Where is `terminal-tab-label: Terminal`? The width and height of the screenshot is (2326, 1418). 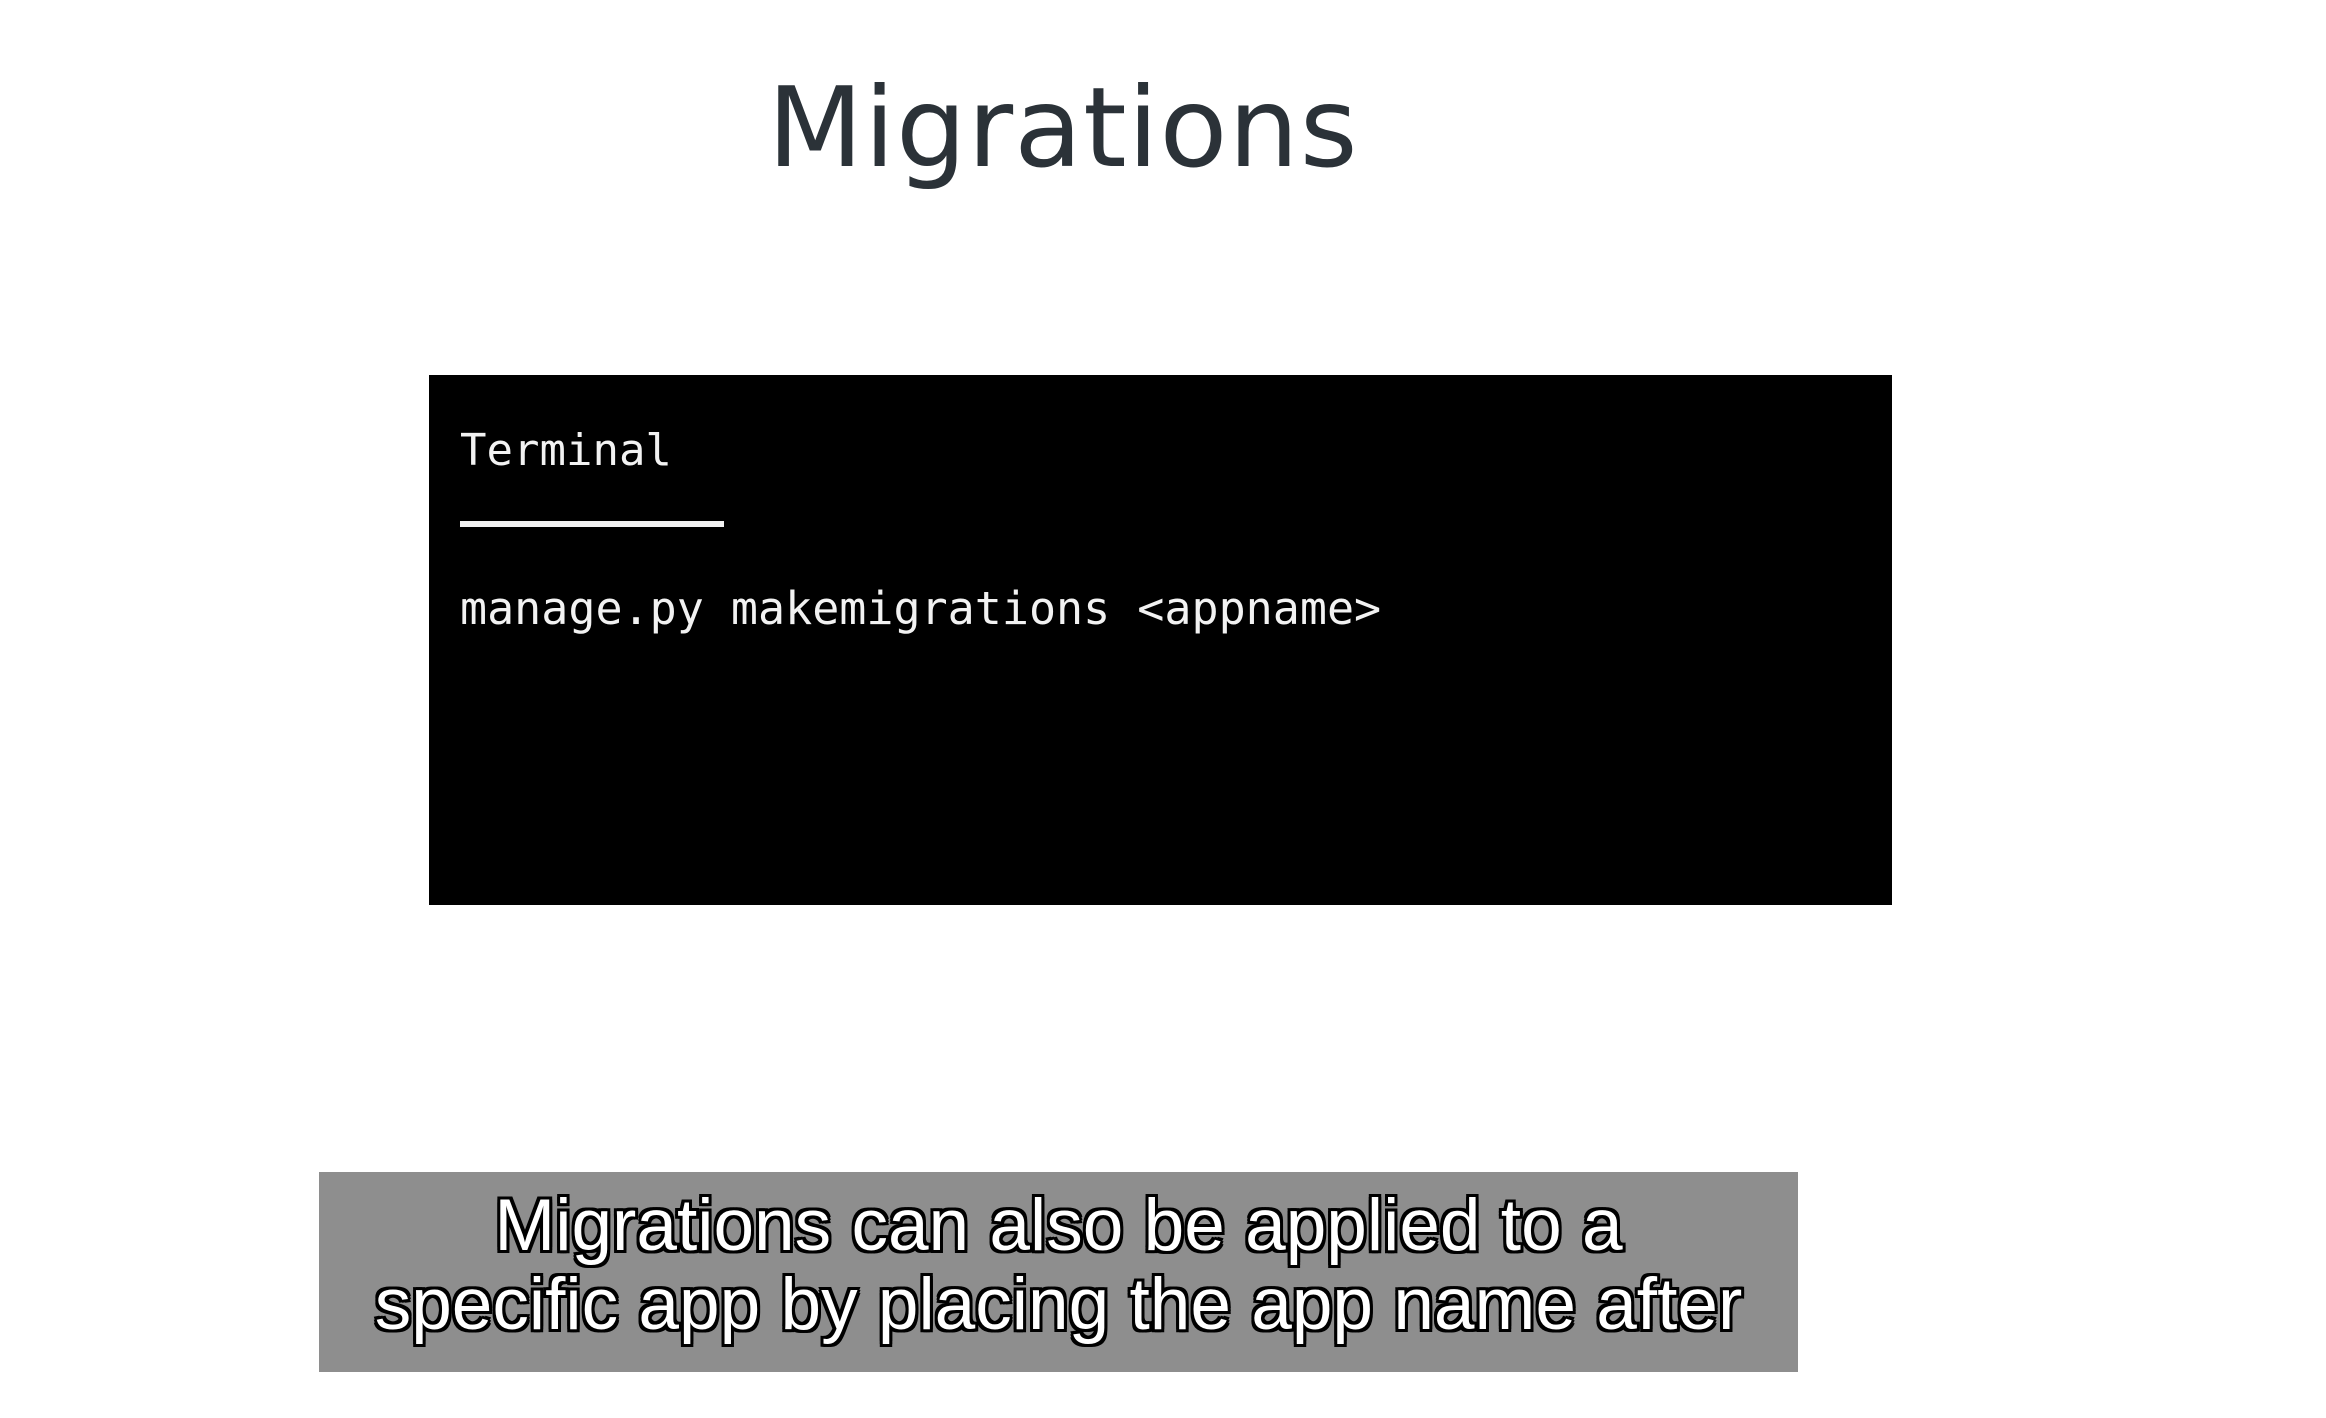 terminal-tab-label: Terminal is located at coordinates (566, 450).